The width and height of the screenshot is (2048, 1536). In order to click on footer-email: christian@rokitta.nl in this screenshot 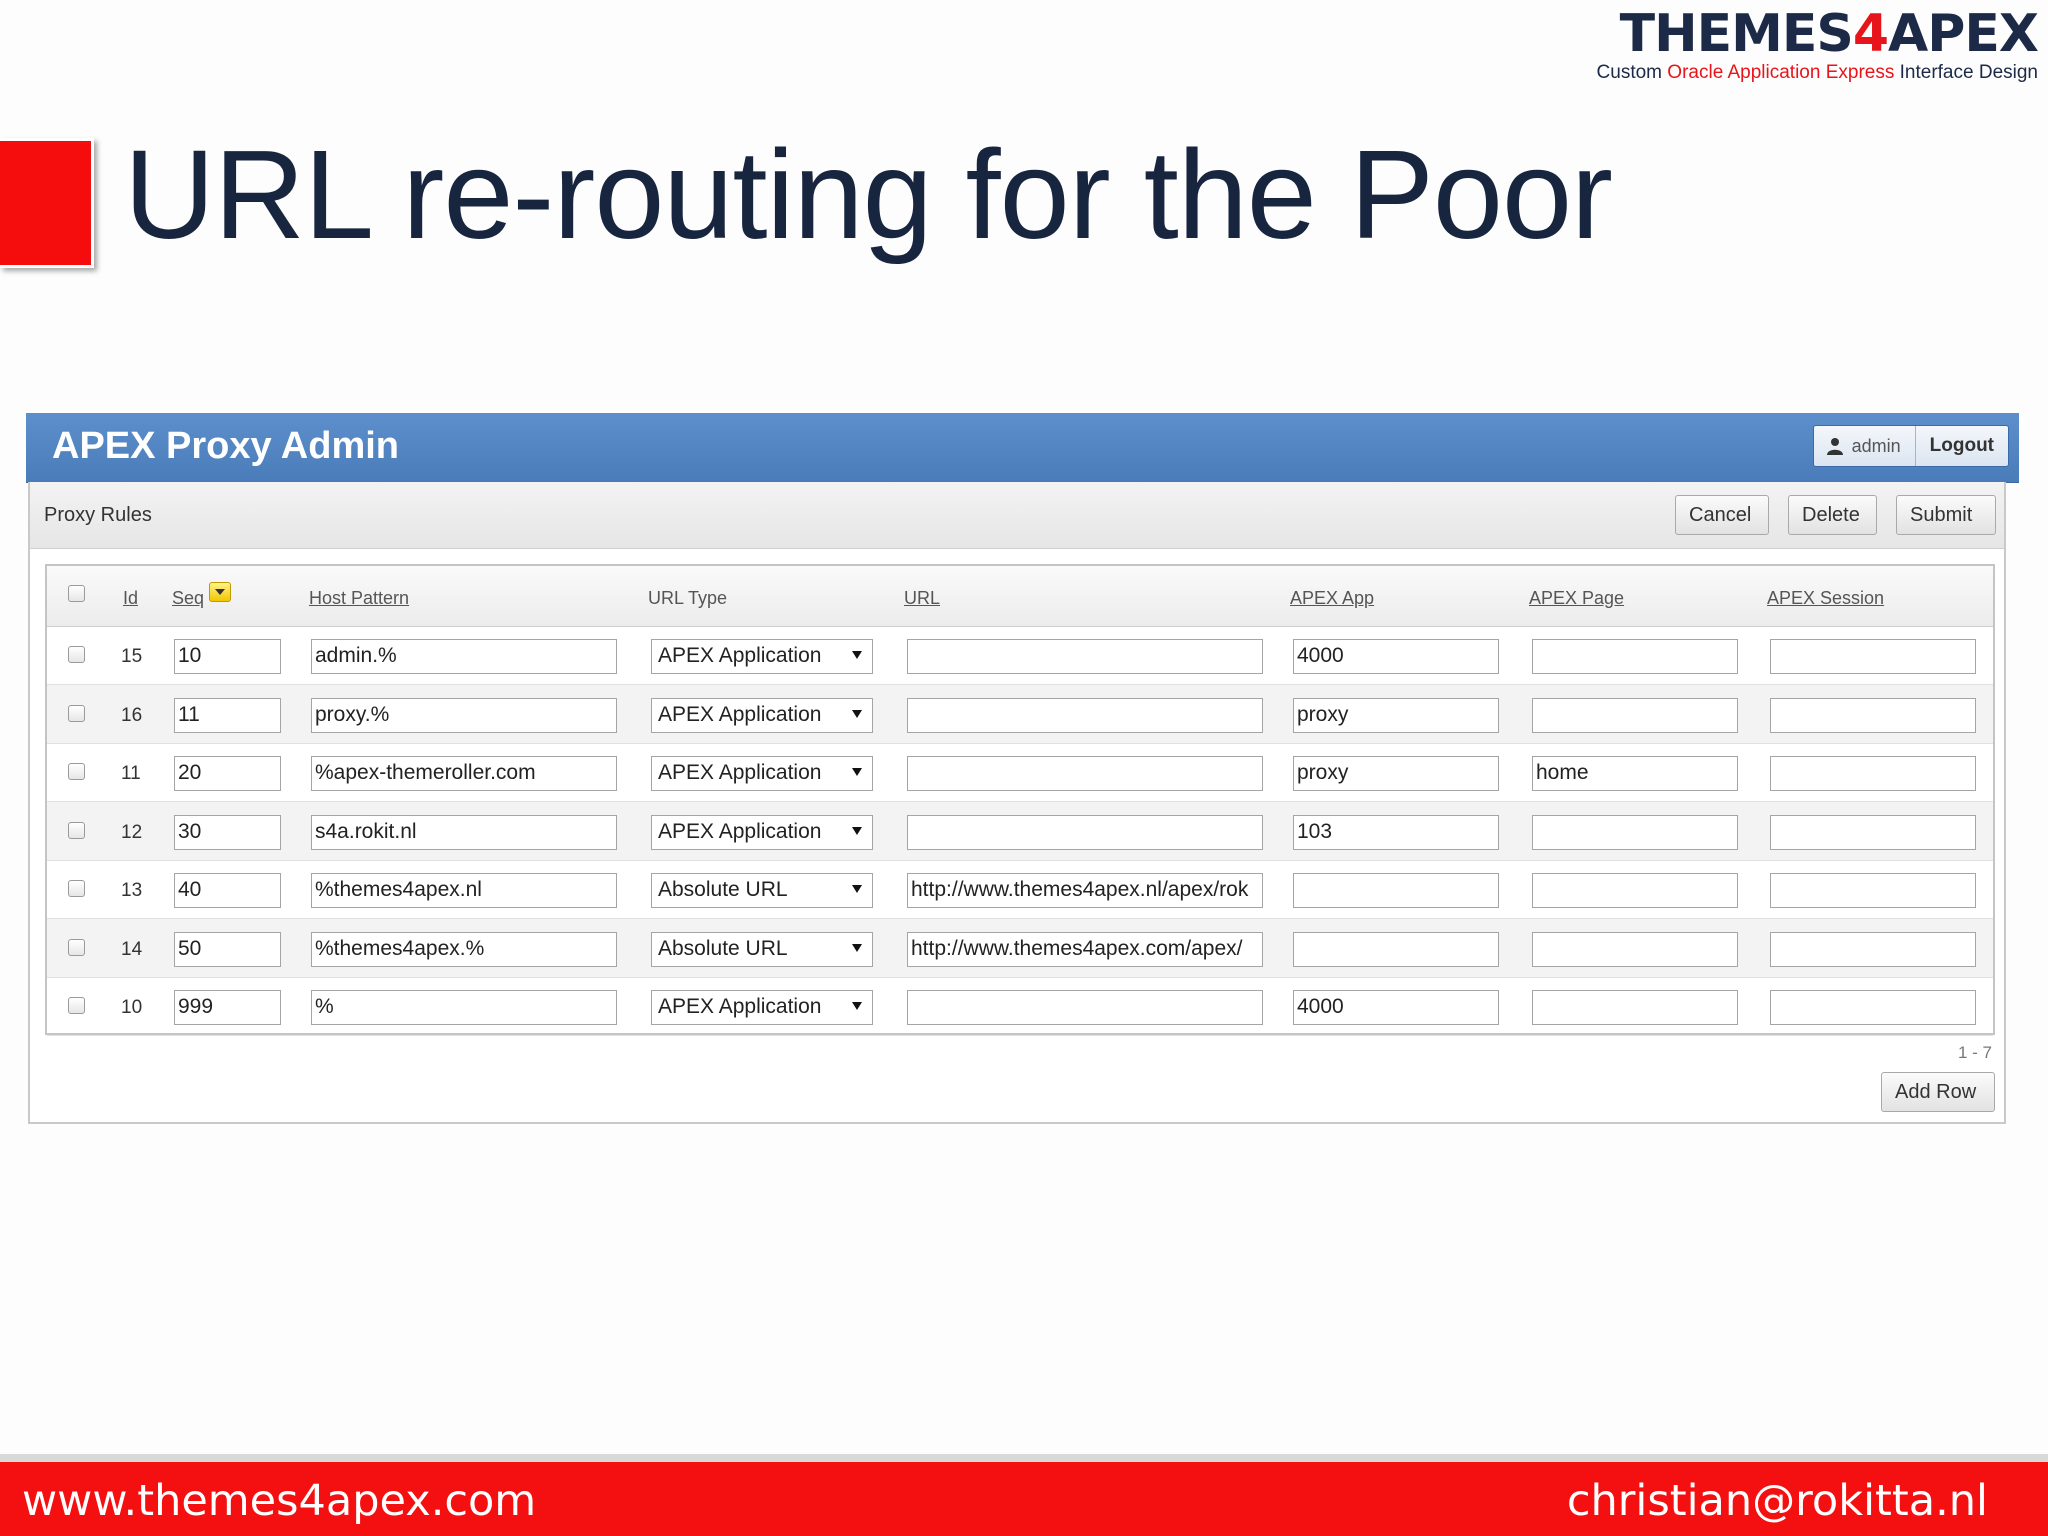, I will do `click(1777, 1501)`.